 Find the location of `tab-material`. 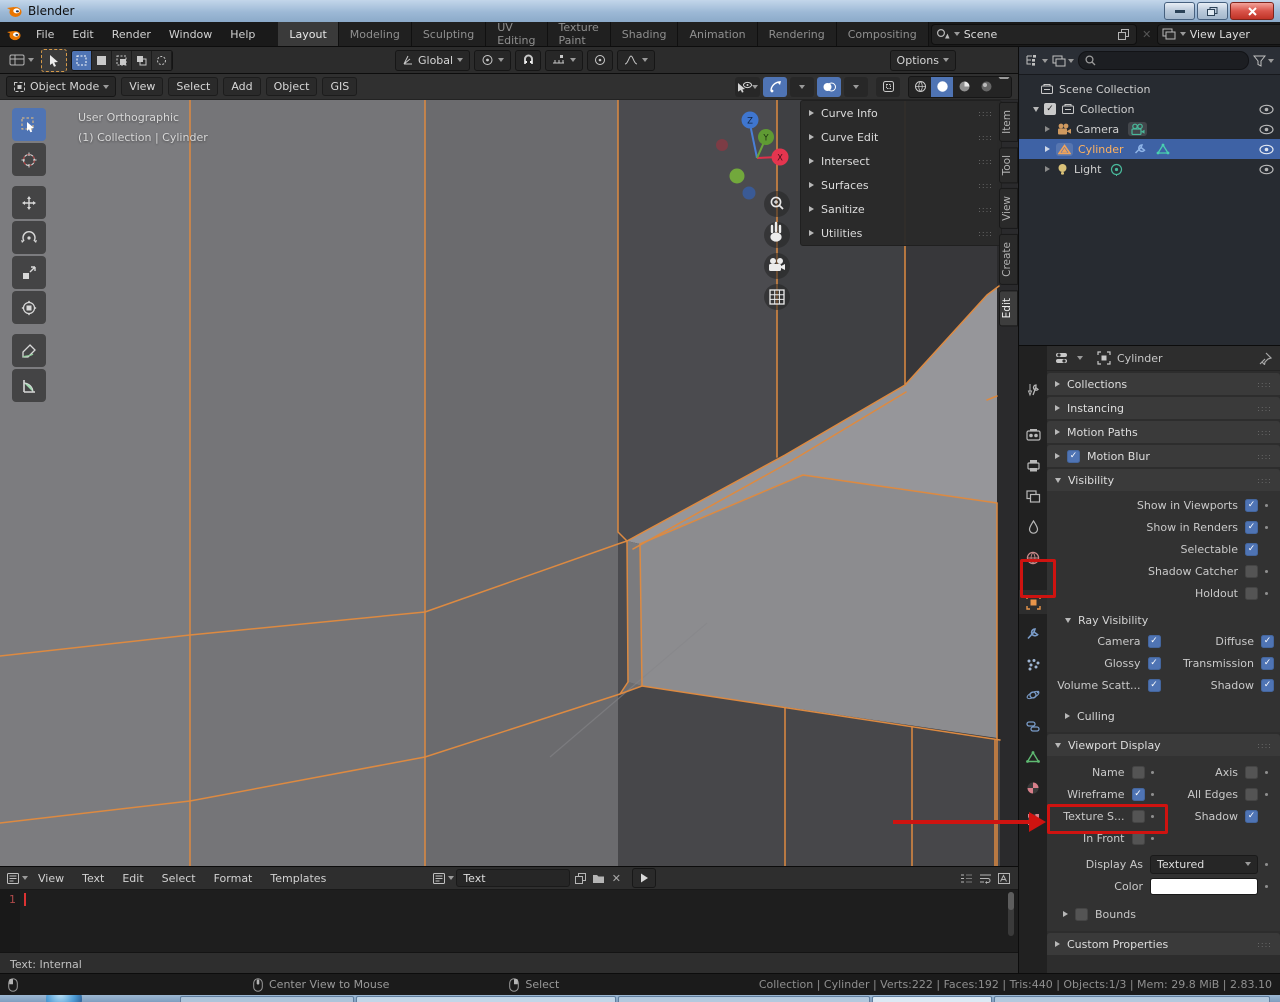

tab-material is located at coordinates (1033, 788).